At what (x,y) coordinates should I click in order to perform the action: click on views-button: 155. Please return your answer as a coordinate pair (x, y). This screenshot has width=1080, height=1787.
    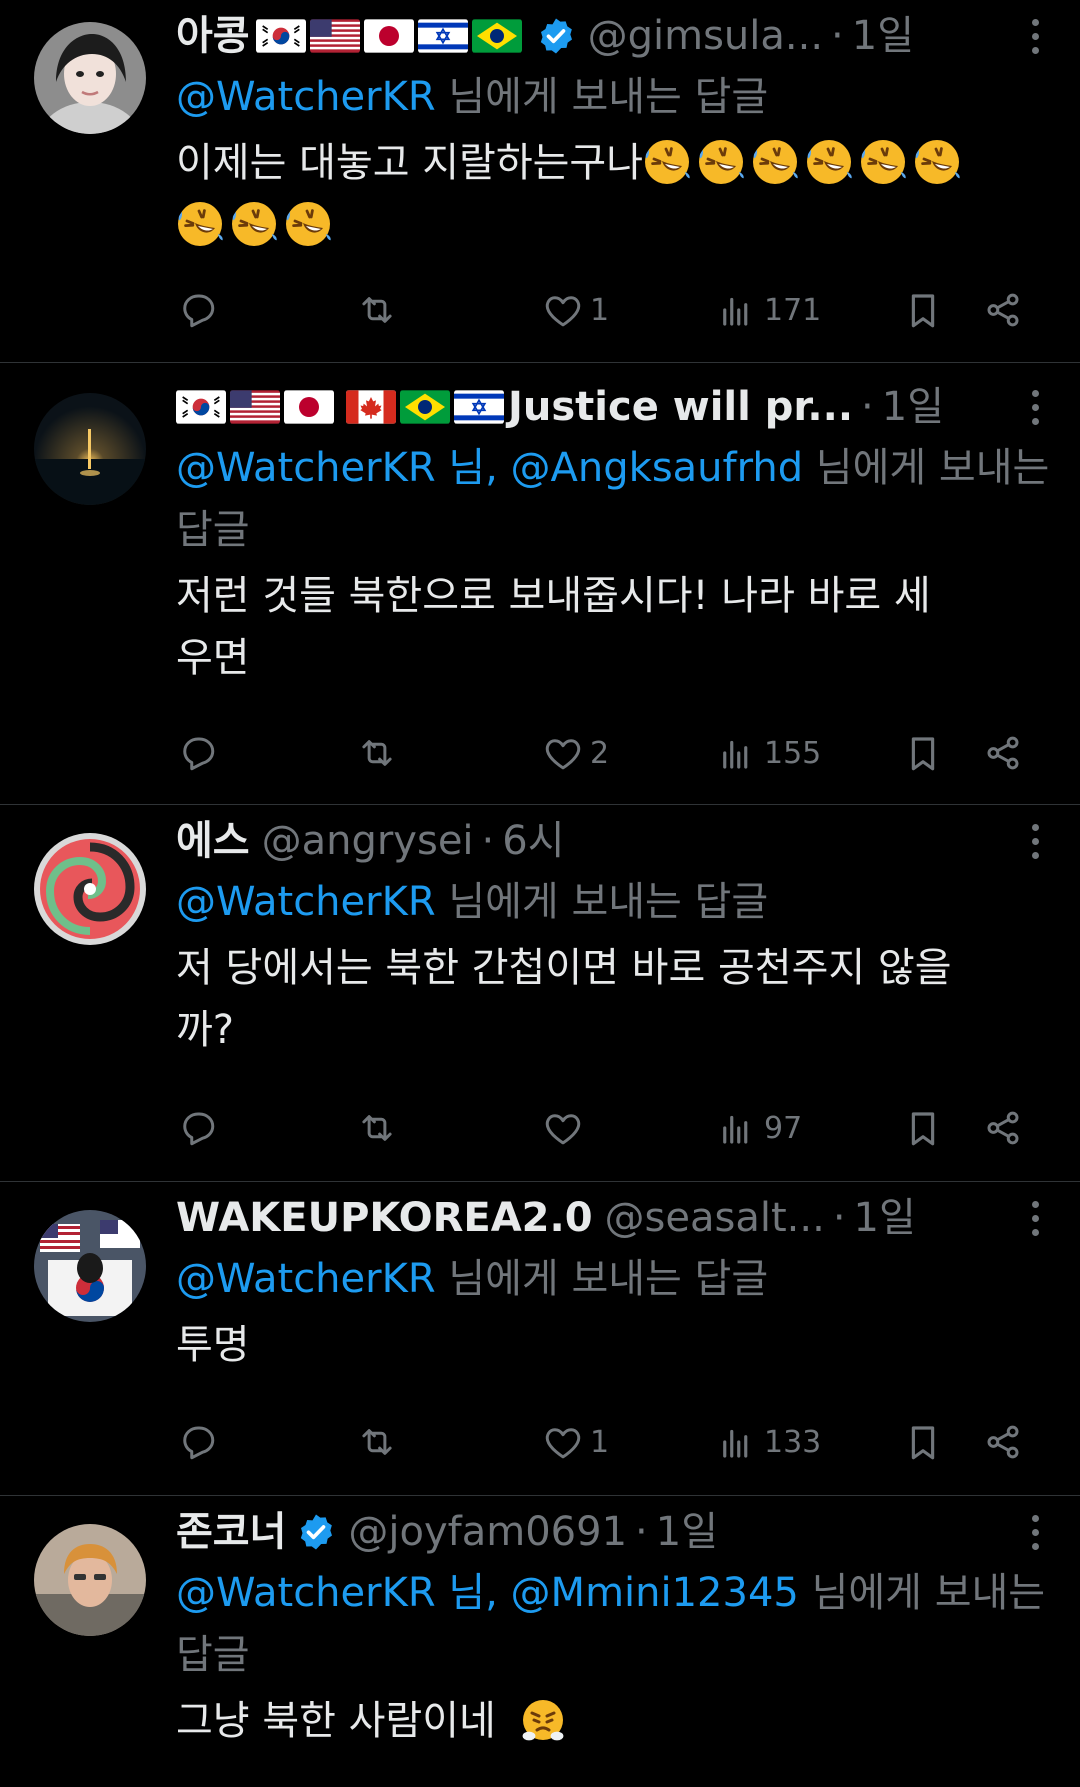
    Looking at the image, I should click on (768, 753).